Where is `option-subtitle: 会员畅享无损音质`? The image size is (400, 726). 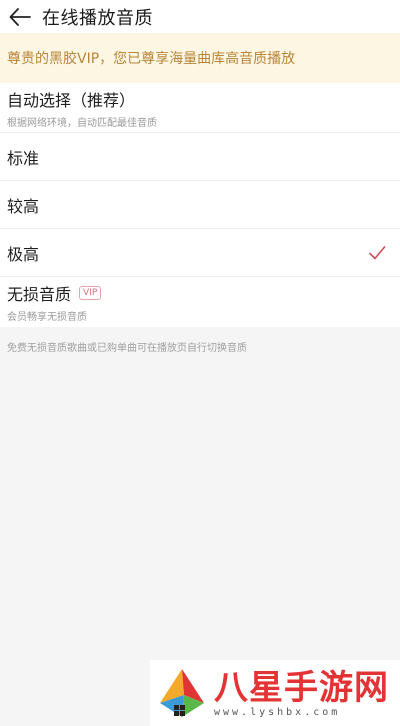 option-subtitle: 会员畅享无损音质 is located at coordinates (47, 317).